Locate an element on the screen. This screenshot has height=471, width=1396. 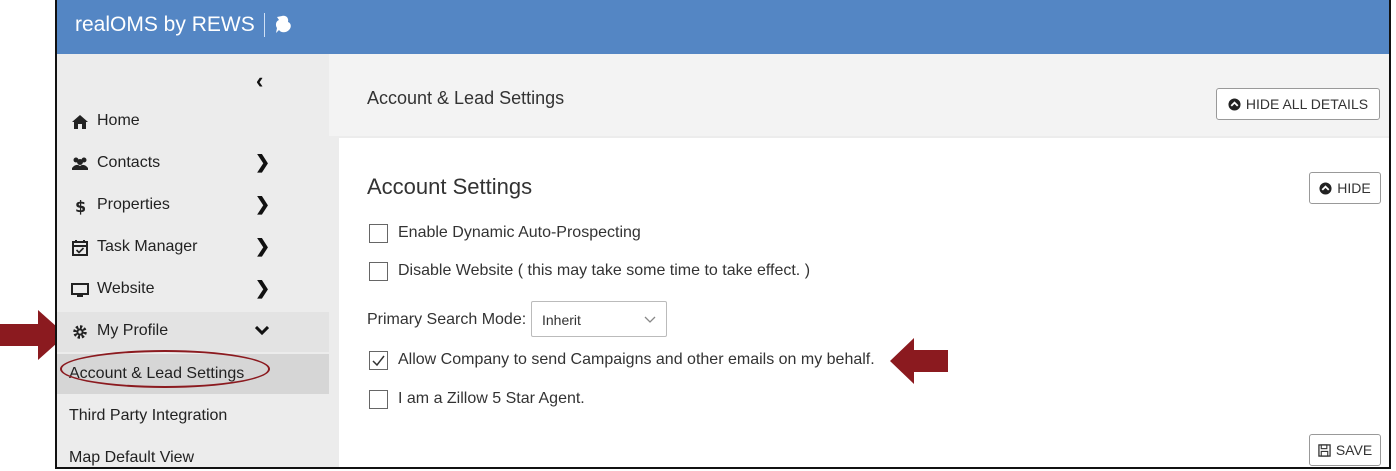
users-icon is located at coordinates (80, 163).